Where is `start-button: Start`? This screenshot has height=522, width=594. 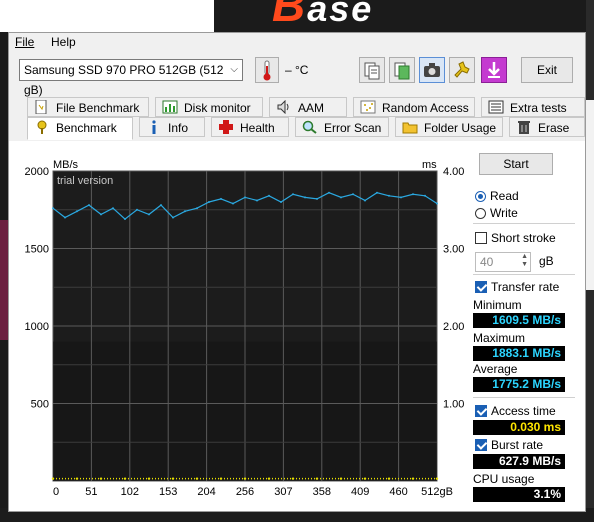
start-button: Start is located at coordinates (516, 164).